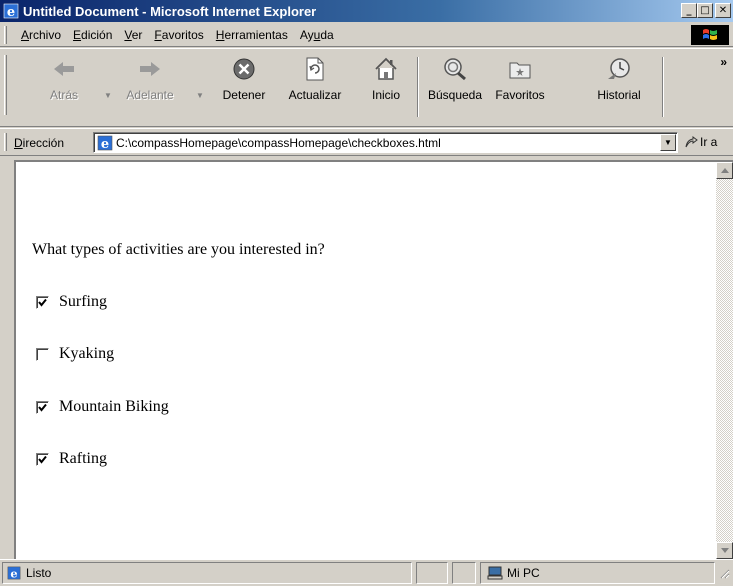 The width and height of the screenshot is (733, 586). Describe the element at coordinates (327, 34) in the screenshot. I see `menu-ayuda-rest: da` at that location.